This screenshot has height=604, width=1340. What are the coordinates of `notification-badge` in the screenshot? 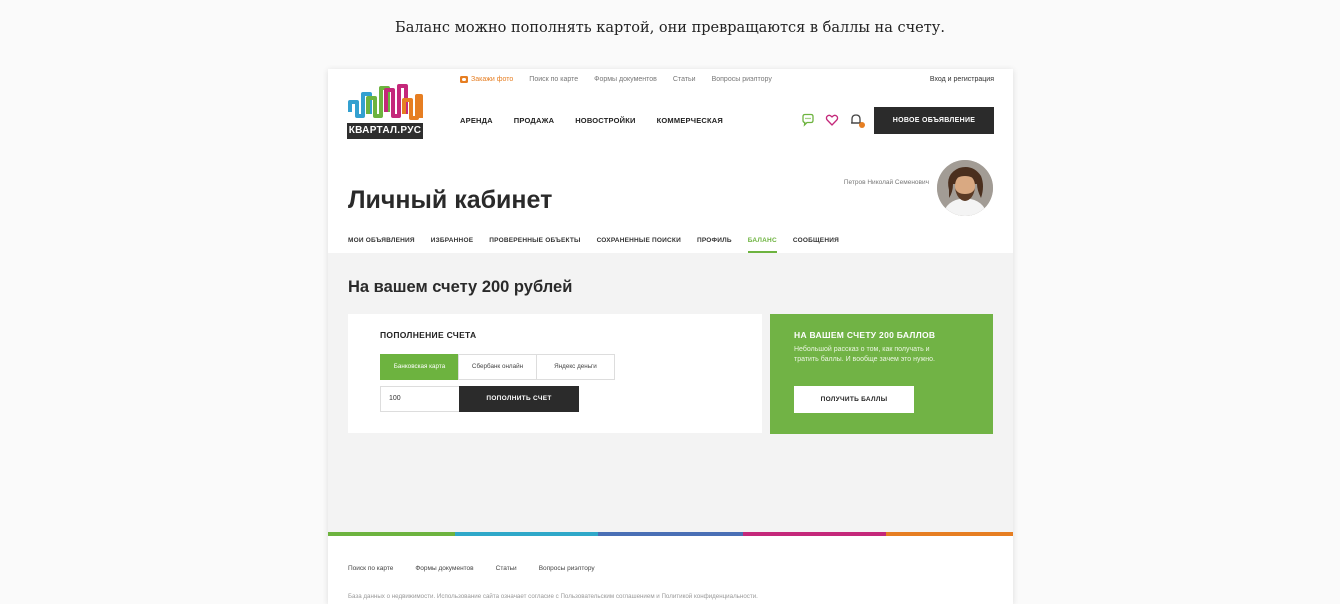 It's located at (862, 125).